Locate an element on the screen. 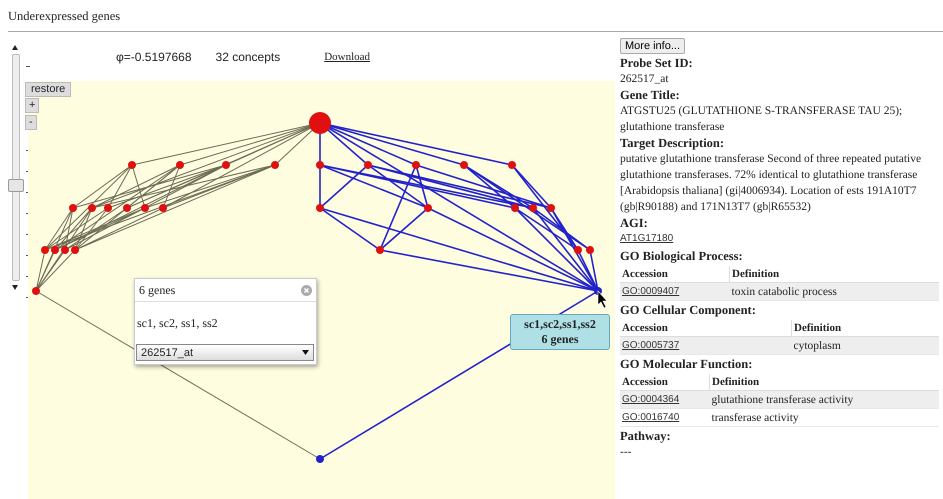  table-cell: toxin catabolic process is located at coordinates (834, 291).